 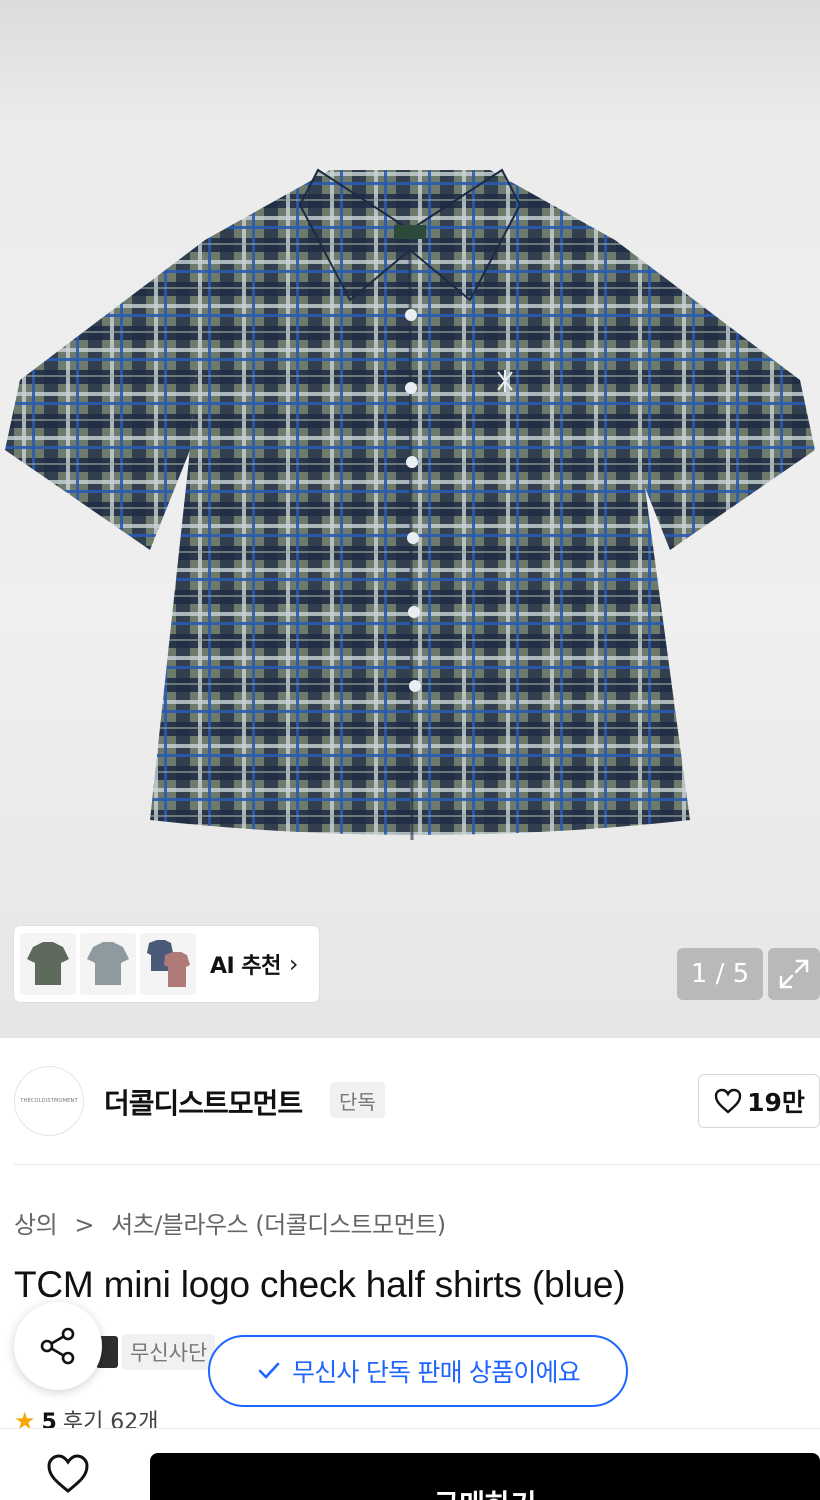 I want to click on ai-recommend-label: AI 추천, so click(x=245, y=966).